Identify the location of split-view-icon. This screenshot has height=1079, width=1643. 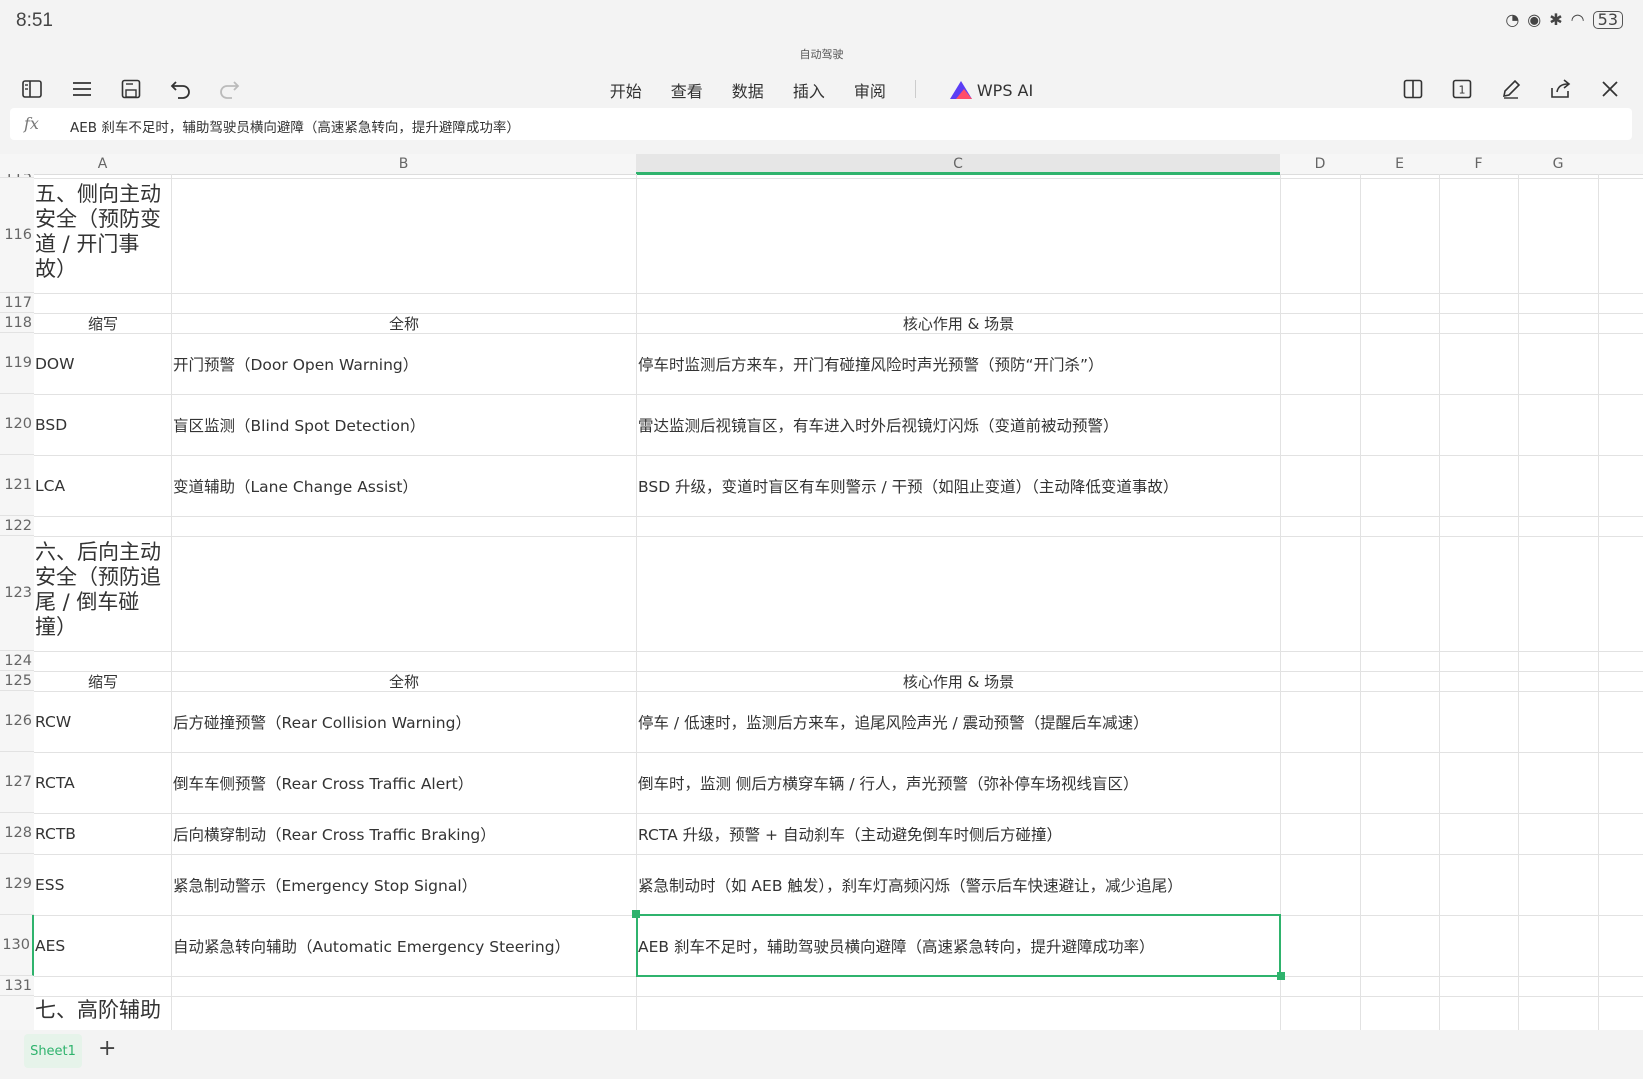
(1413, 89).